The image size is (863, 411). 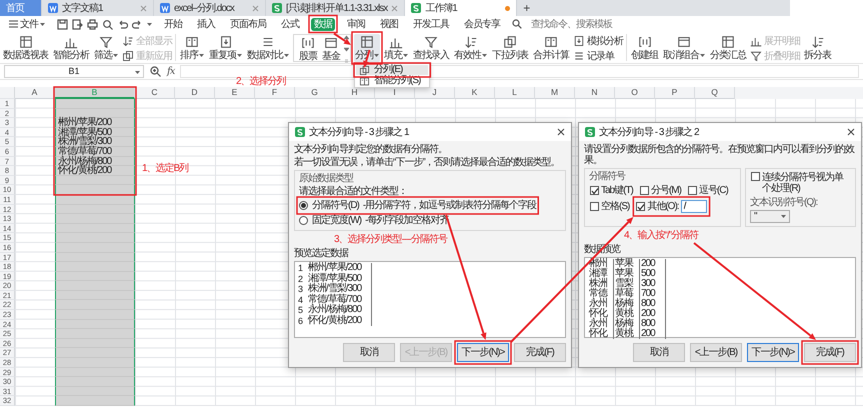 I want to click on ribbon-button: 重复项, so click(x=225, y=48).